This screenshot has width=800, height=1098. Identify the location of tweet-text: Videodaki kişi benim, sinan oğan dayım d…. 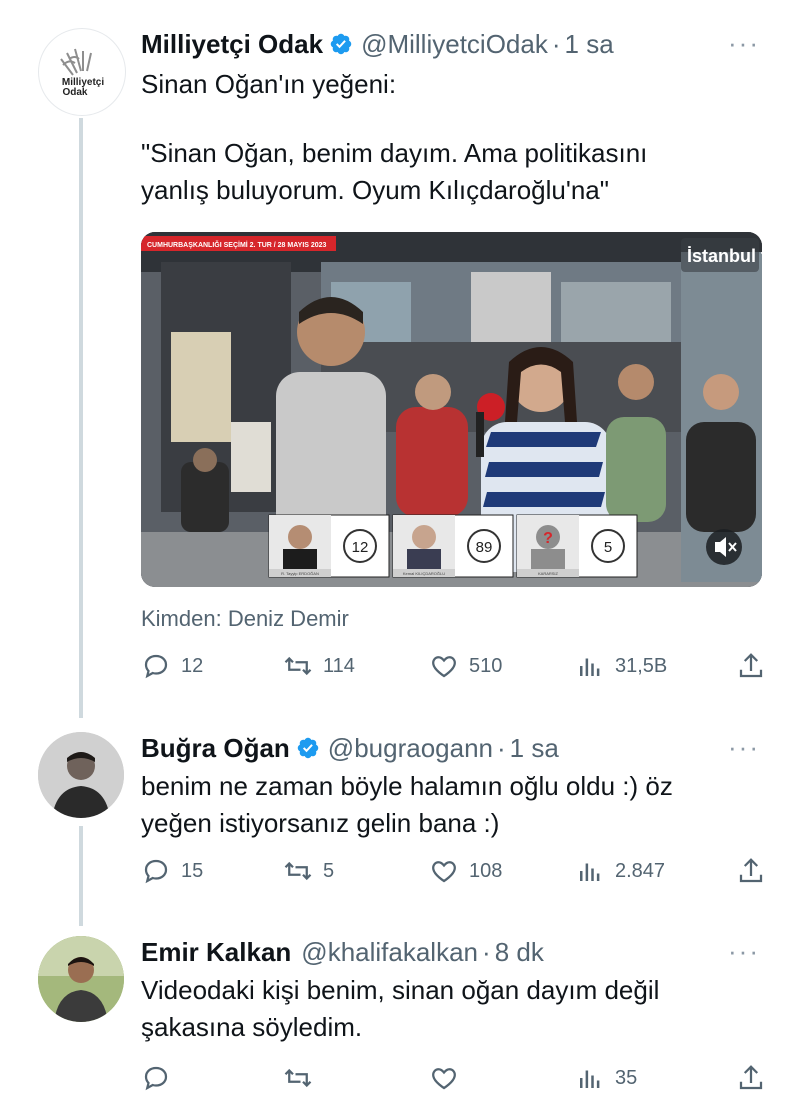
(400, 1009).